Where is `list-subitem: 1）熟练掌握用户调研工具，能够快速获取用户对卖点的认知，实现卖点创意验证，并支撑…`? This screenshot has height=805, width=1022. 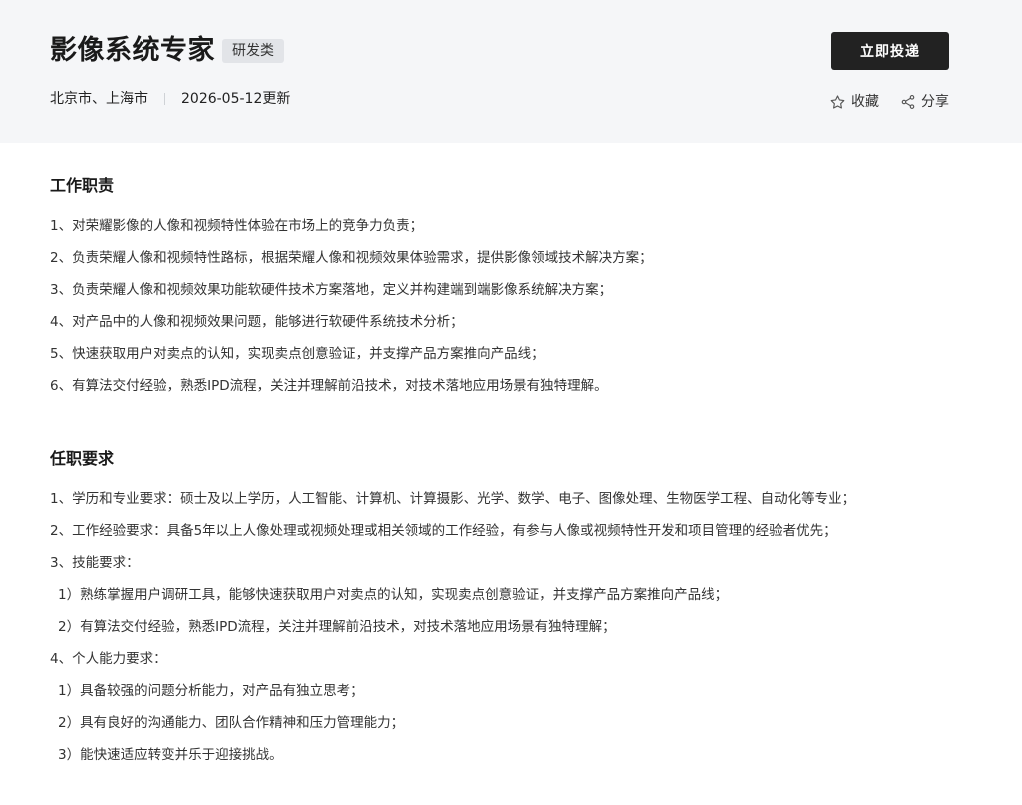
list-subitem: 1）熟练掌握用户调研工具，能够快速获取用户对卖点的认知，实现卖点创意验证，并支撑… is located at coordinates (393, 595).